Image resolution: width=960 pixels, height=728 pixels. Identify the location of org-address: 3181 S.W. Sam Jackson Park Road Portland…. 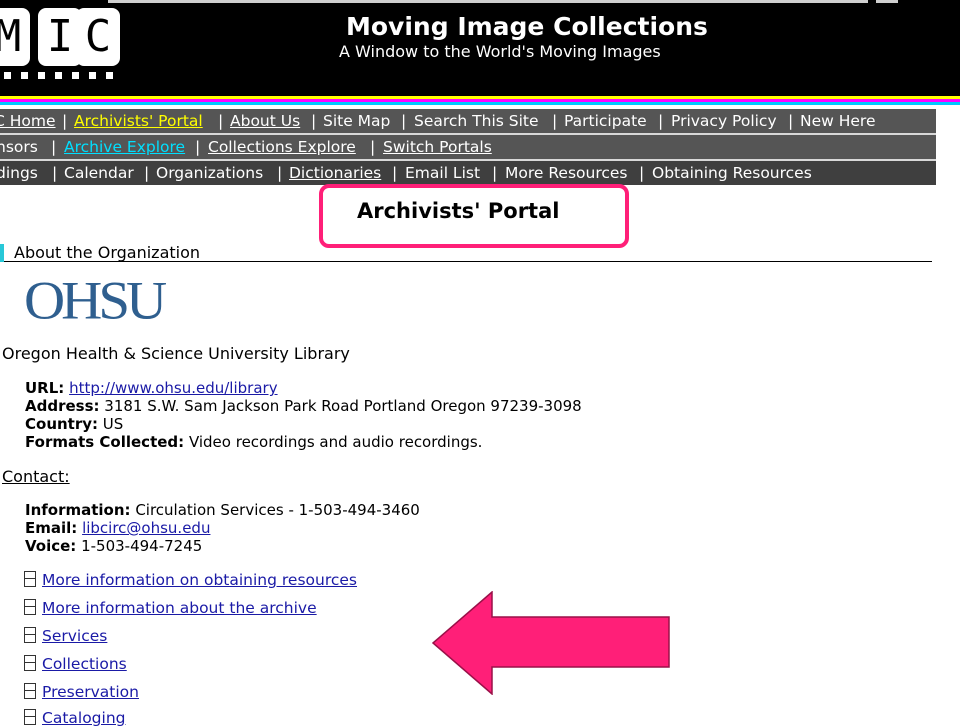
(343, 406).